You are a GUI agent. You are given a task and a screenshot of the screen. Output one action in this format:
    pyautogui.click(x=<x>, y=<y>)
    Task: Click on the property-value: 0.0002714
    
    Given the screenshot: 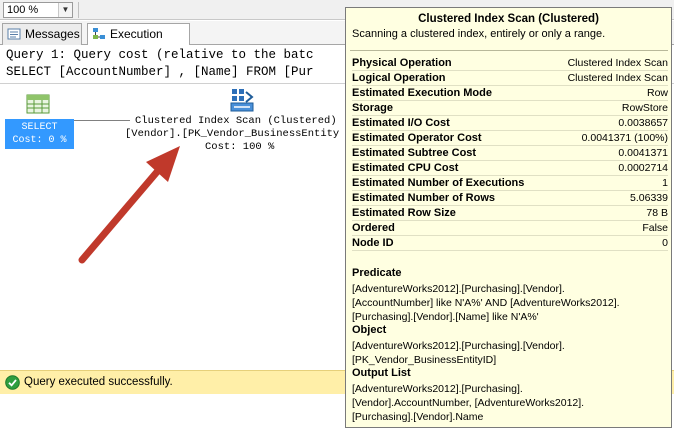 What is the action you would take?
    pyautogui.click(x=643, y=168)
    